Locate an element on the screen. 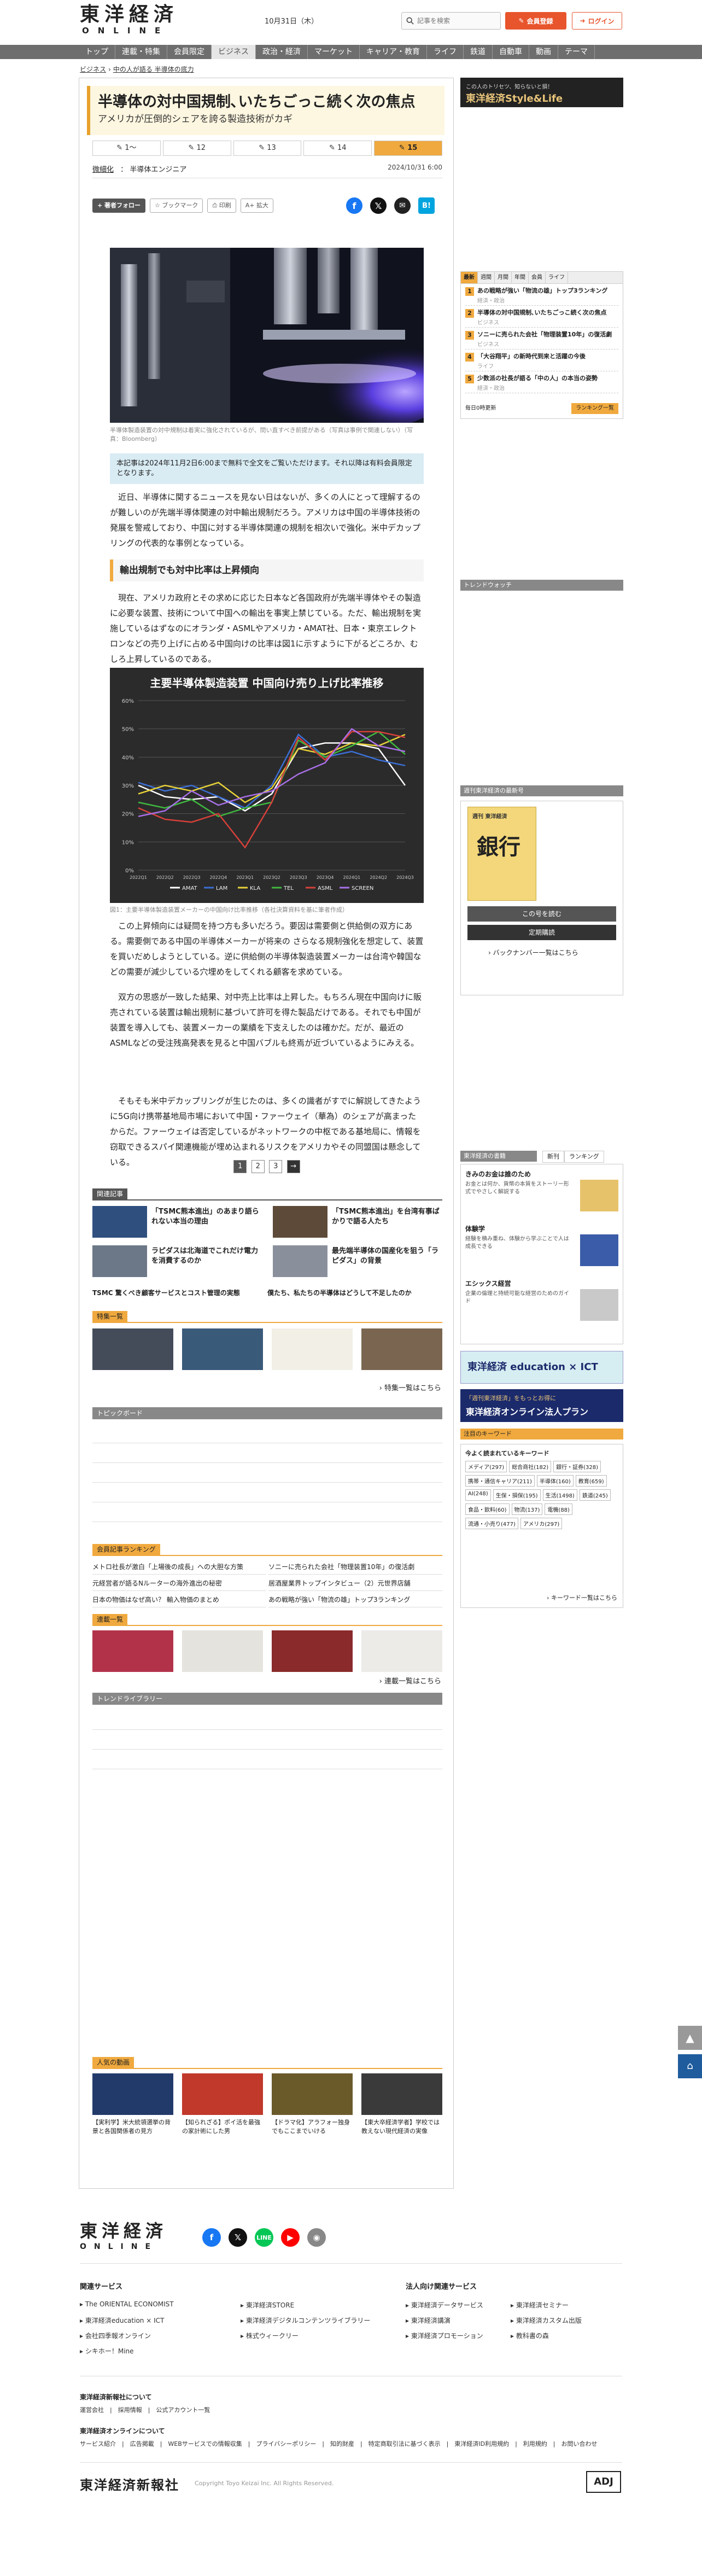 The image size is (702, 2576). related-text-link: TSMC 驚くべき顧客サービスとコスト管理の実態 is located at coordinates (179, 1293).